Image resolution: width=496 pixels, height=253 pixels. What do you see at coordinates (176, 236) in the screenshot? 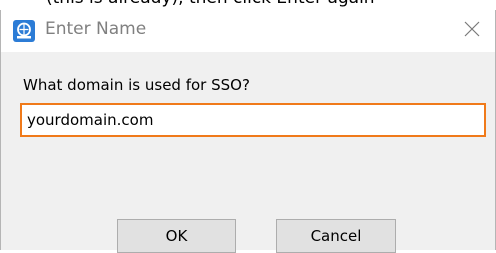
I see `ok-button: OK` at bounding box center [176, 236].